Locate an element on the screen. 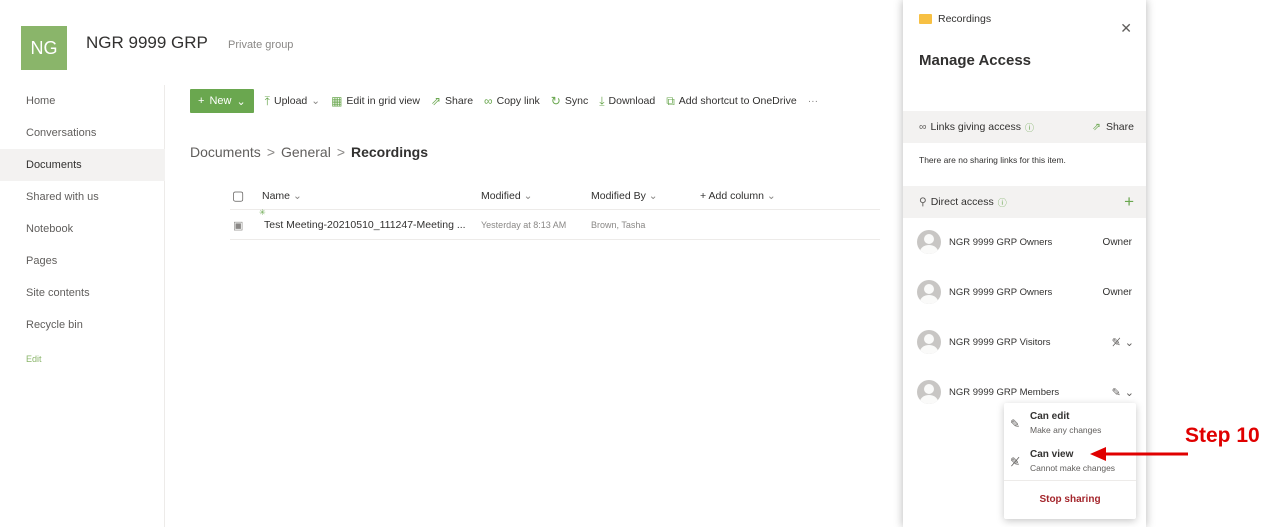 The height and width of the screenshot is (527, 1268). column-name: Name ⌄ is located at coordinates (282, 196).